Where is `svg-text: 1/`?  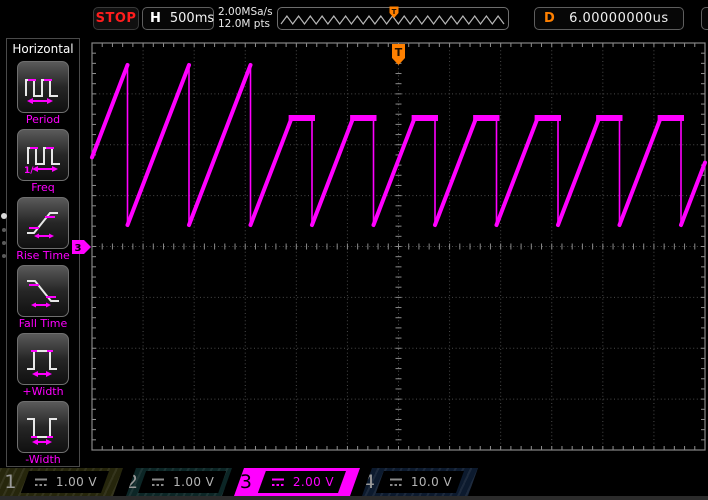 svg-text: 1/ is located at coordinates (29, 170).